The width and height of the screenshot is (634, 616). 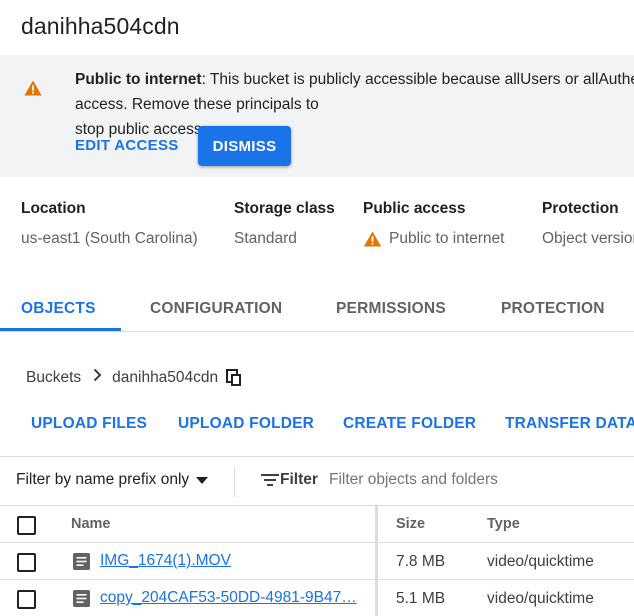 I want to click on file-size: 7.8 MB, so click(x=421, y=561).